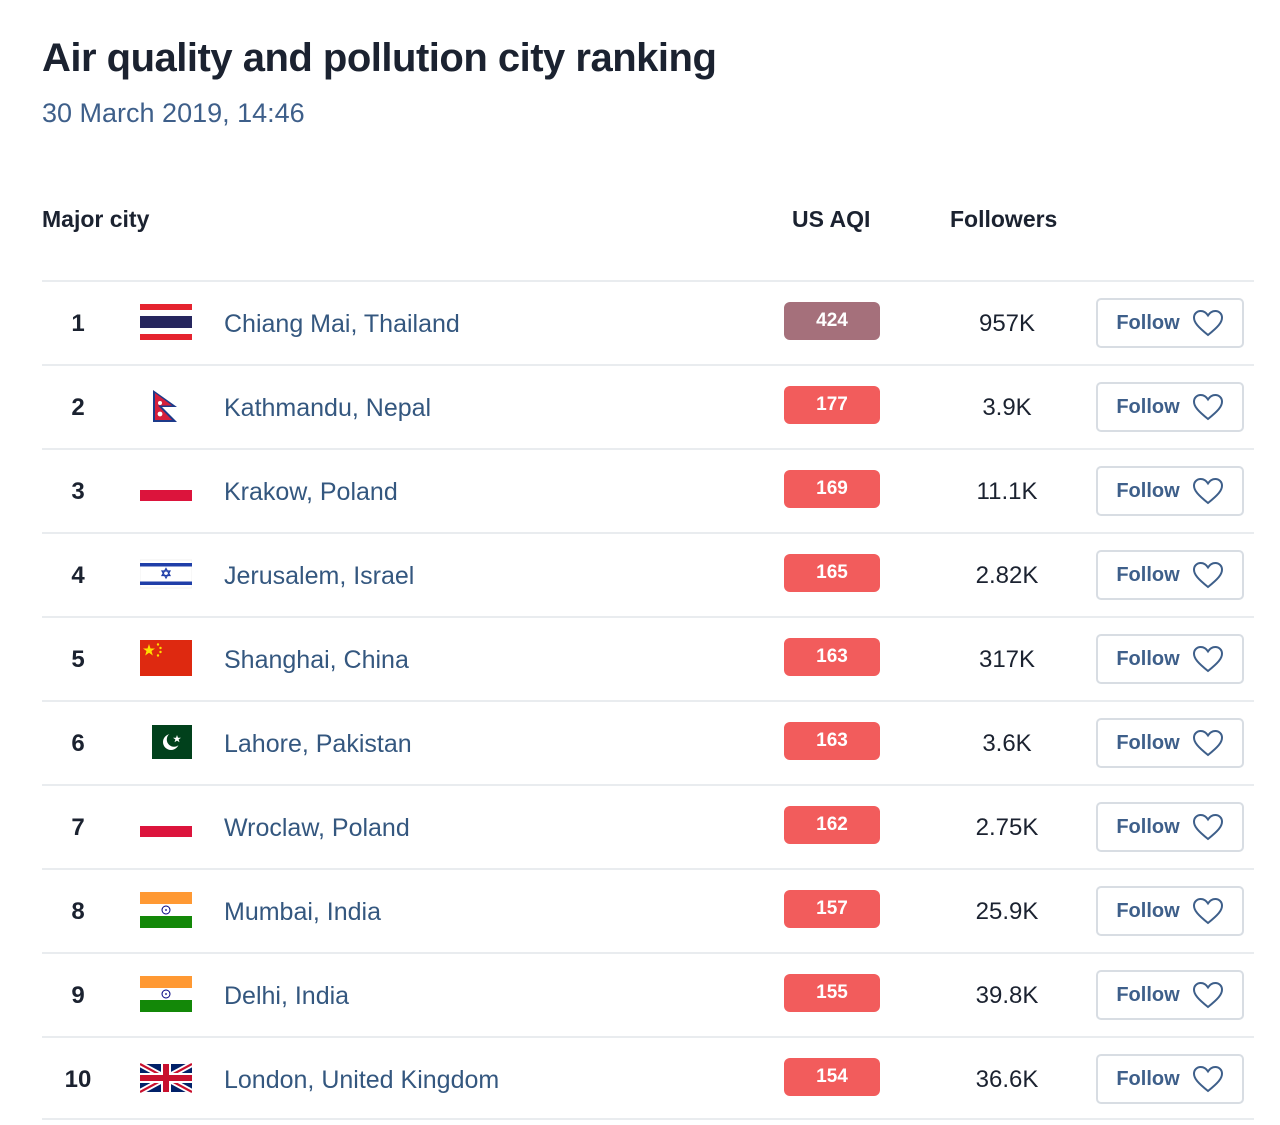 The image size is (1280, 1125). What do you see at coordinates (78, 743) in the screenshot?
I see `rank-number: 6` at bounding box center [78, 743].